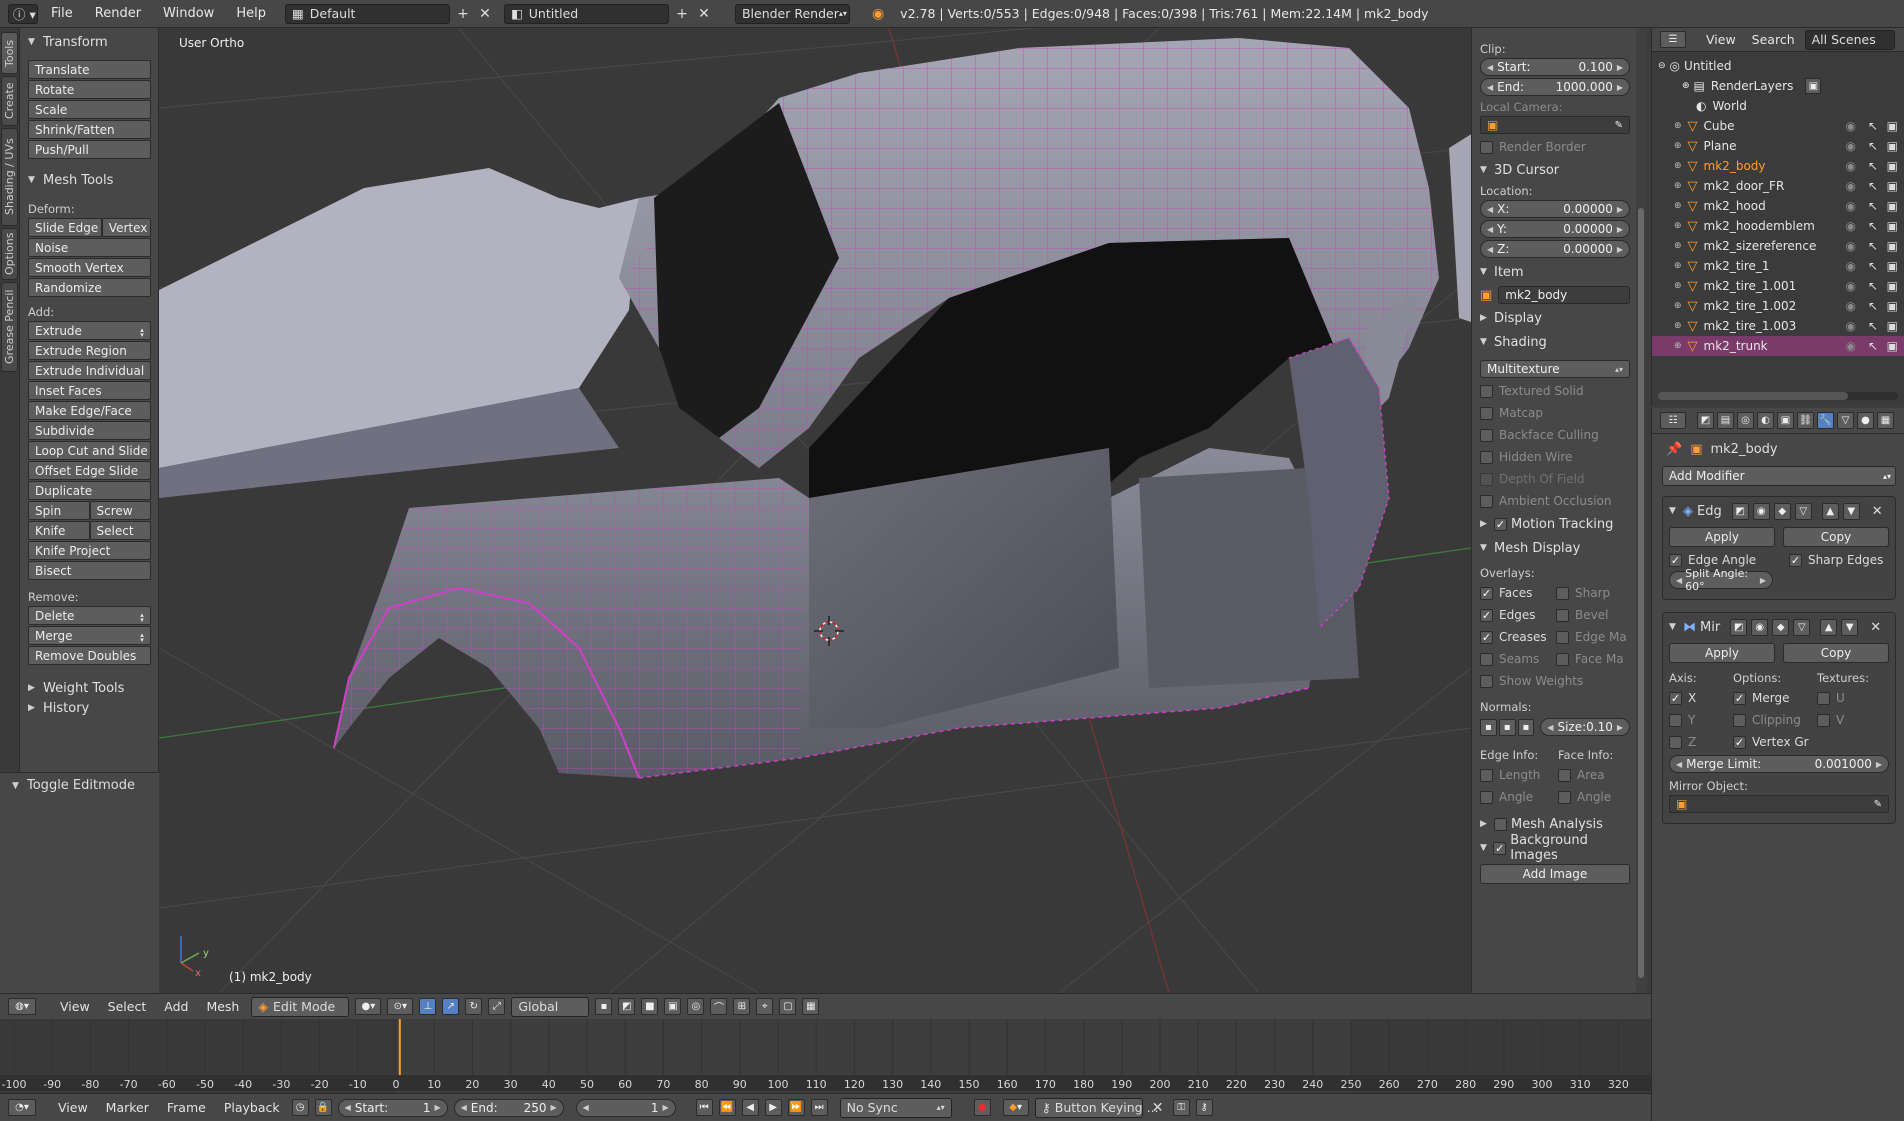  What do you see at coordinates (704, 1107) in the screenshot?
I see `jump-start-icon: ⏮` at bounding box center [704, 1107].